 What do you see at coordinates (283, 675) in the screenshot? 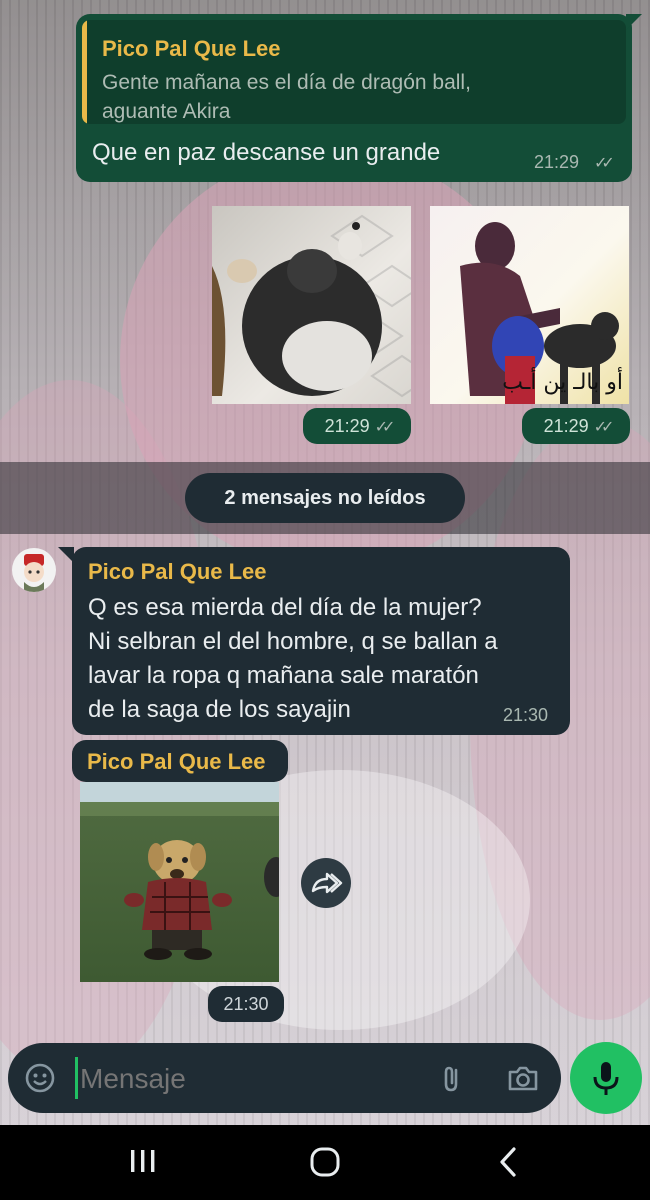
I see `message-line: lavar la ropa q mañana sale maratón` at bounding box center [283, 675].